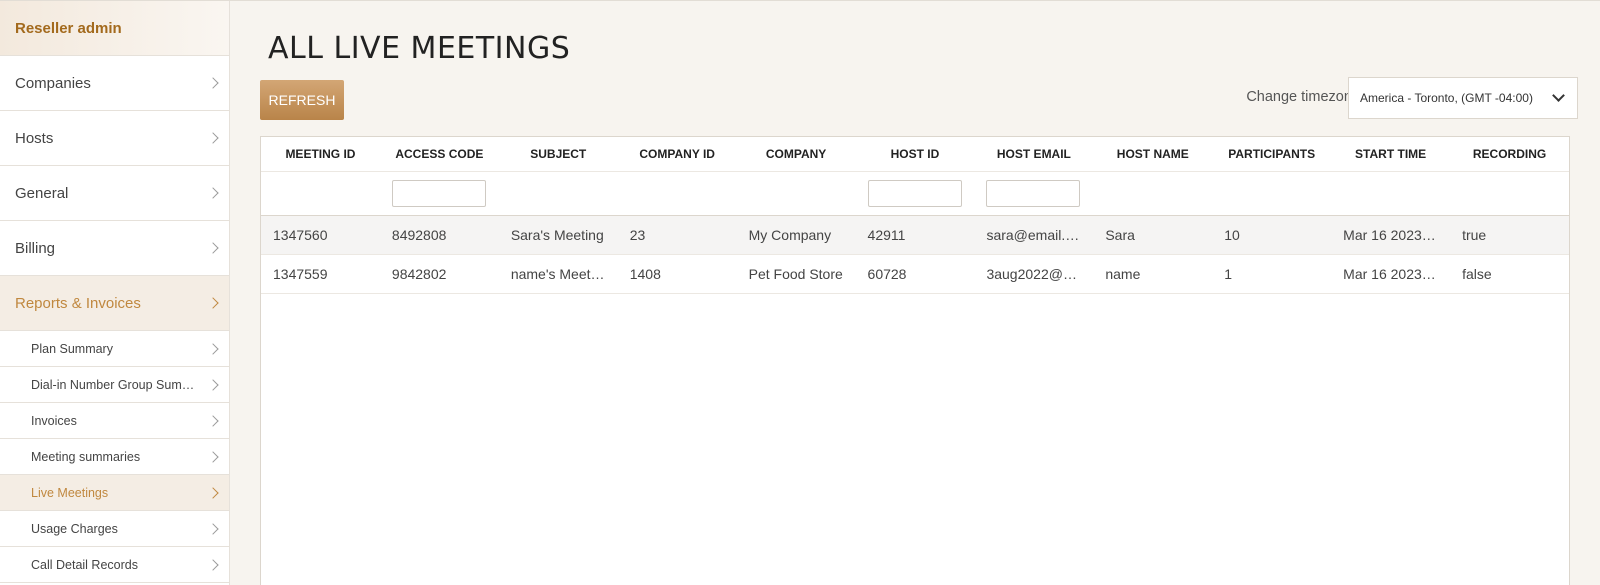 The height and width of the screenshot is (585, 1600). I want to click on sidebar-item-label: General, so click(42, 193).